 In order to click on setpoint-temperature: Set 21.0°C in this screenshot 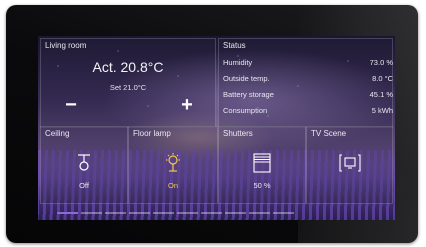, I will do `click(128, 87)`.